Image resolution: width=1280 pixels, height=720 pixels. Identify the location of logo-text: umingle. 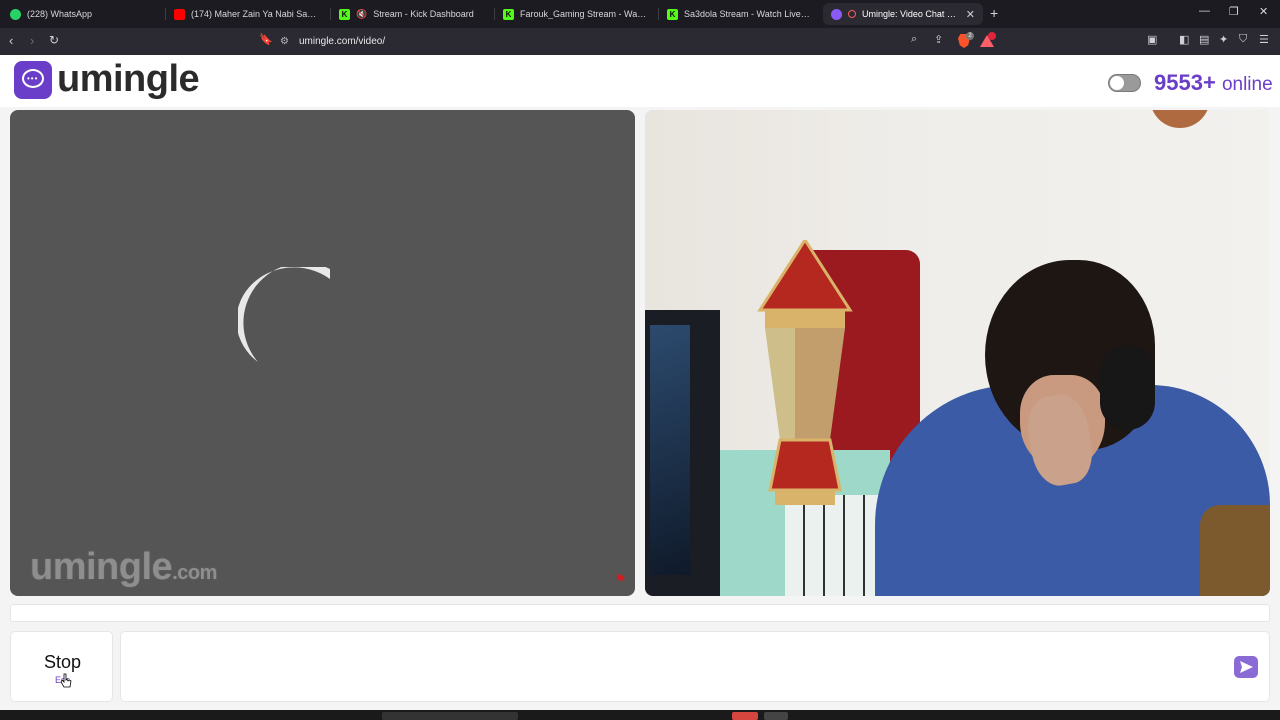
(128, 79).